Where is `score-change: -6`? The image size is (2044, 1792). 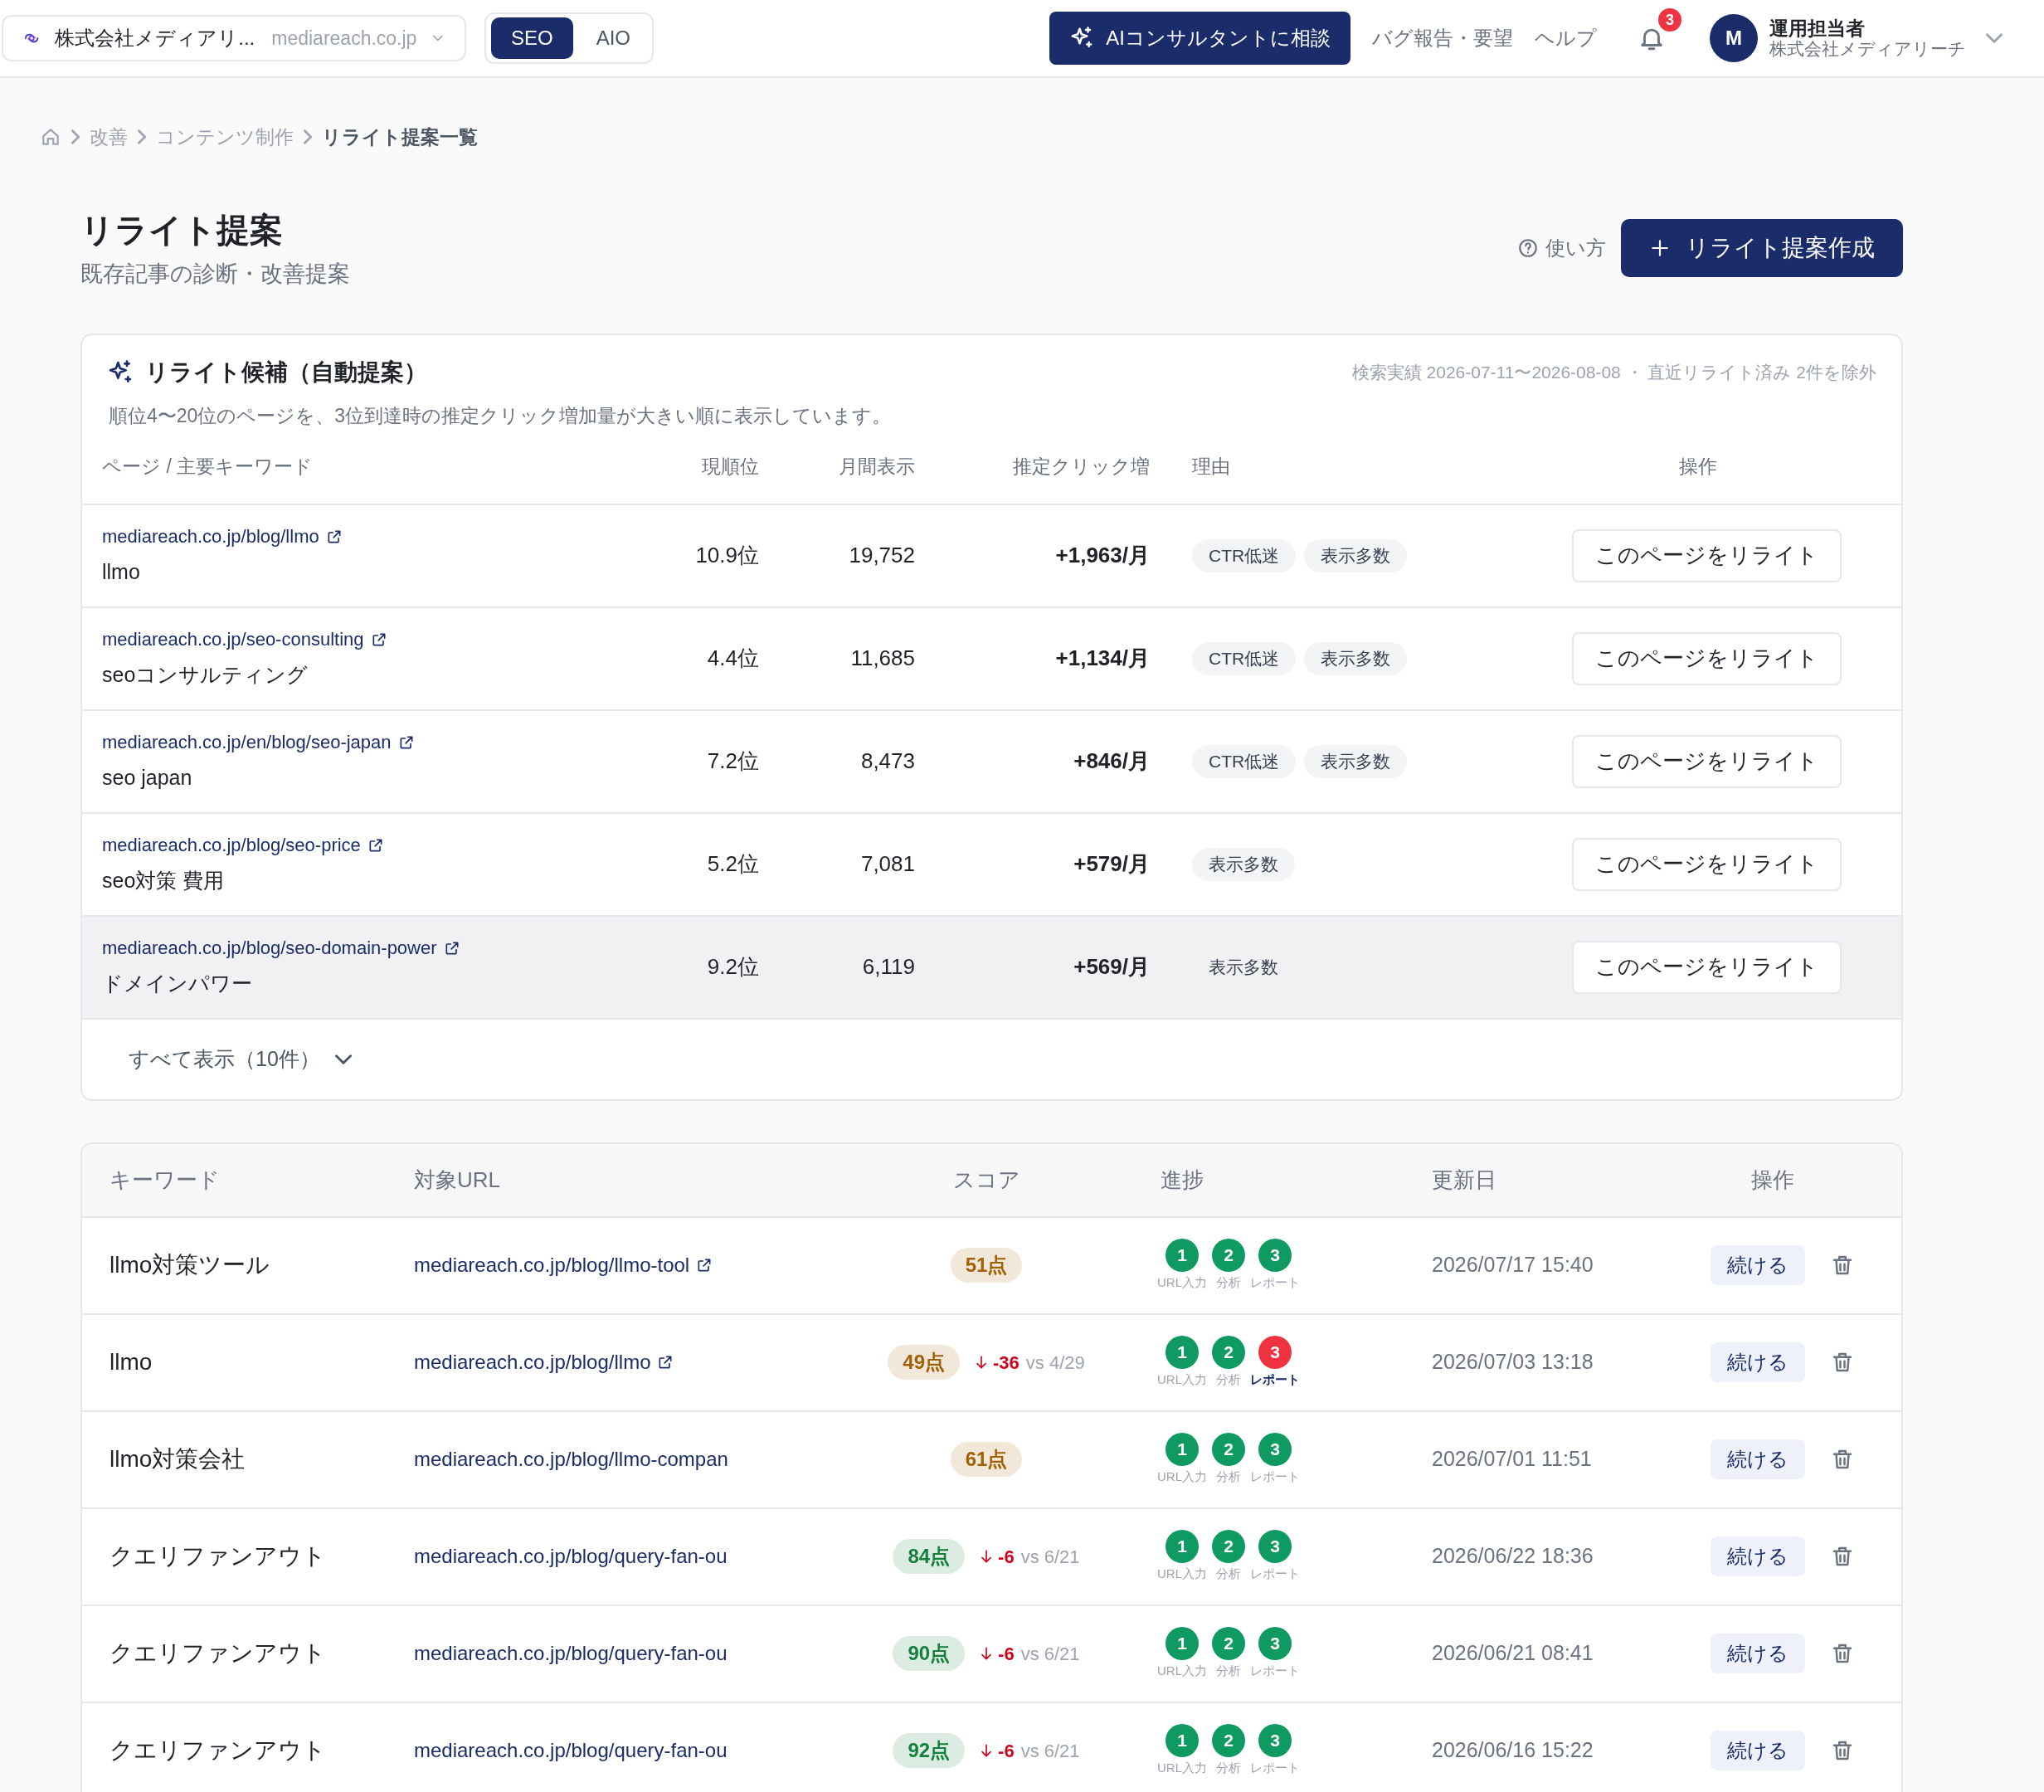 score-change: -6 is located at coordinates (1006, 1557).